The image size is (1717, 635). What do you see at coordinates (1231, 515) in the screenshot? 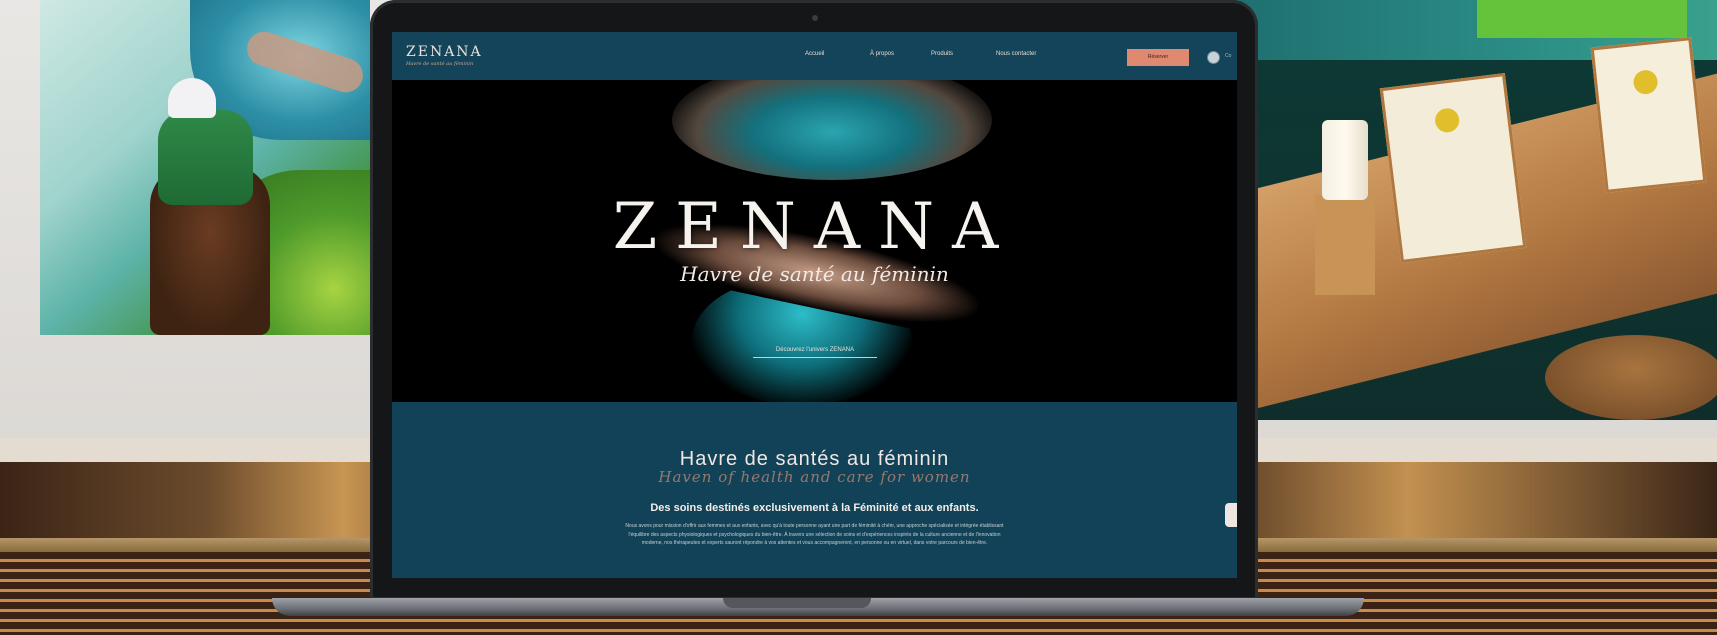
I see `chat-tab` at bounding box center [1231, 515].